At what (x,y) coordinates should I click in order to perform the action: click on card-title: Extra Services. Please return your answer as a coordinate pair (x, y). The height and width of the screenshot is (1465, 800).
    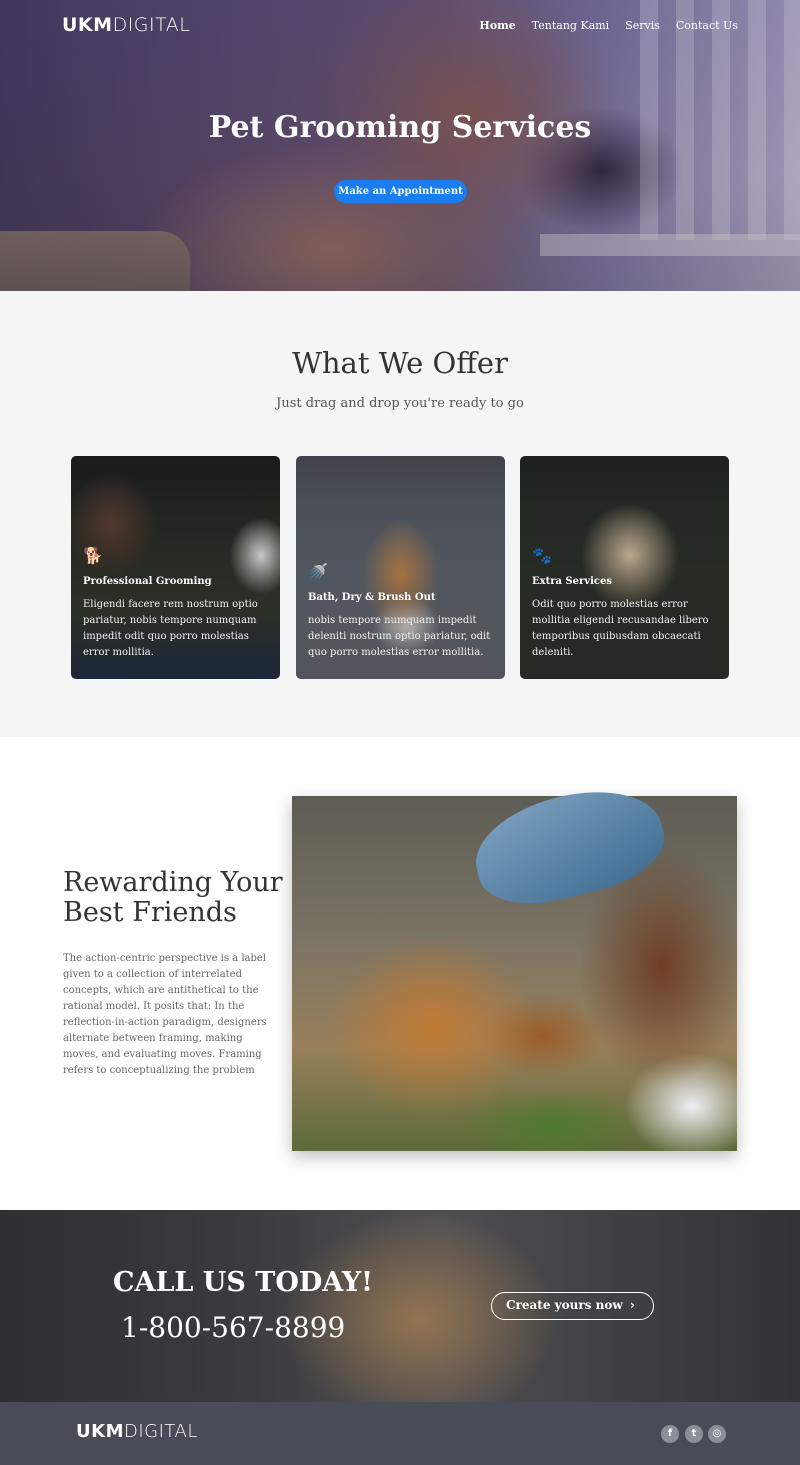
    Looking at the image, I should click on (572, 581).